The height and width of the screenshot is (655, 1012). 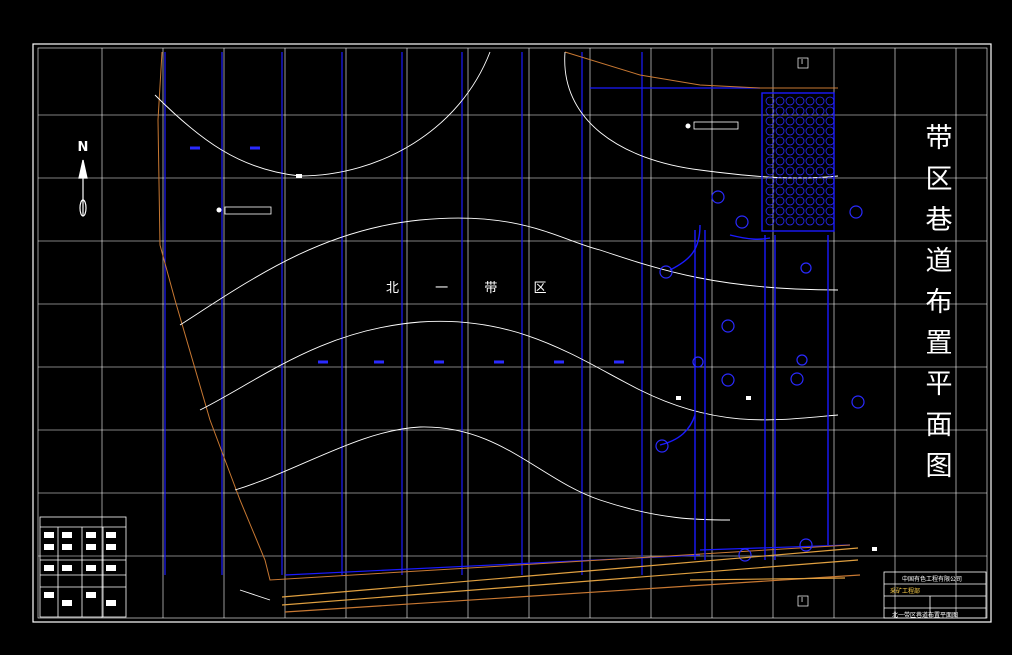 I want to click on legend-marks, so click(x=80, y=569).